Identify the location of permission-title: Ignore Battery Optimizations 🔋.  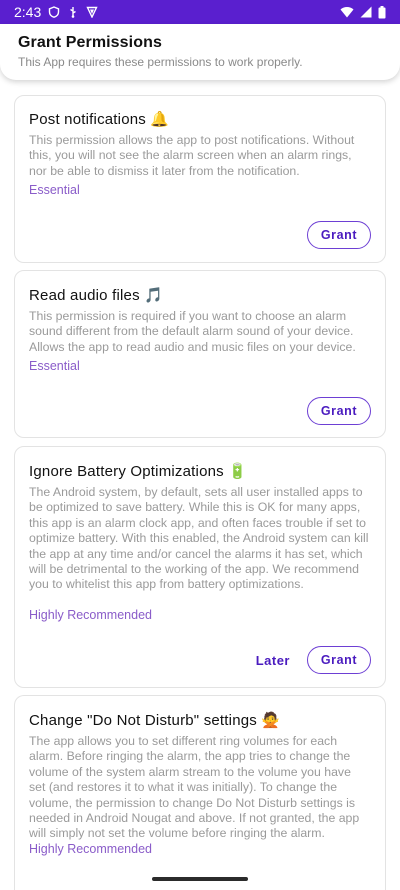
(138, 471).